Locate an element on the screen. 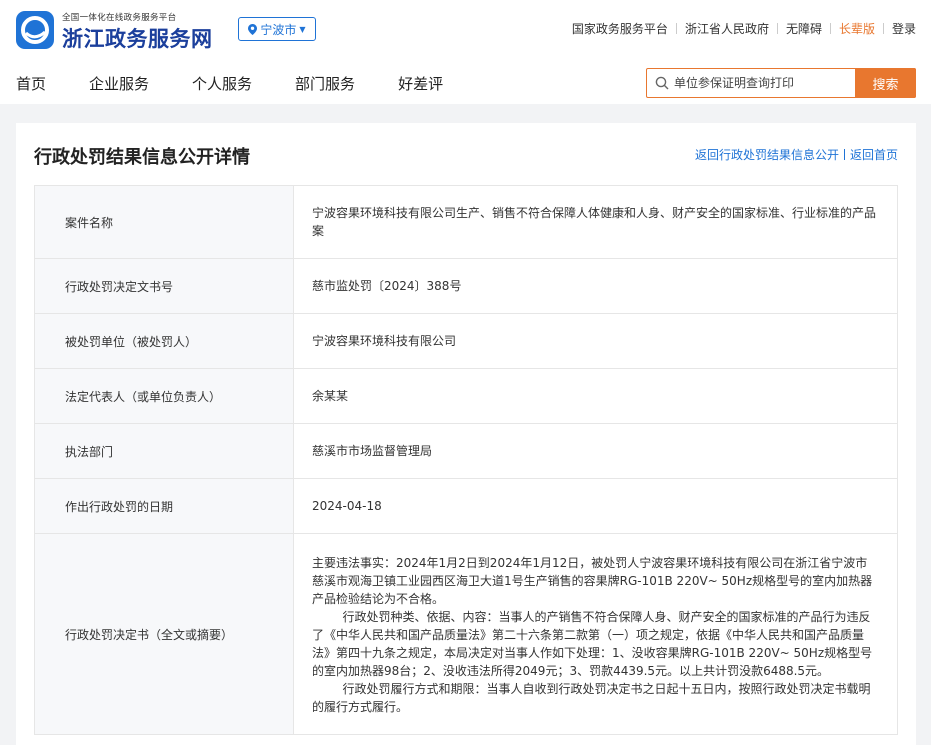  top-links: 国家政务服务平台 浙江省人民政府 无障碍 长辈版 登录 is located at coordinates (744, 28).